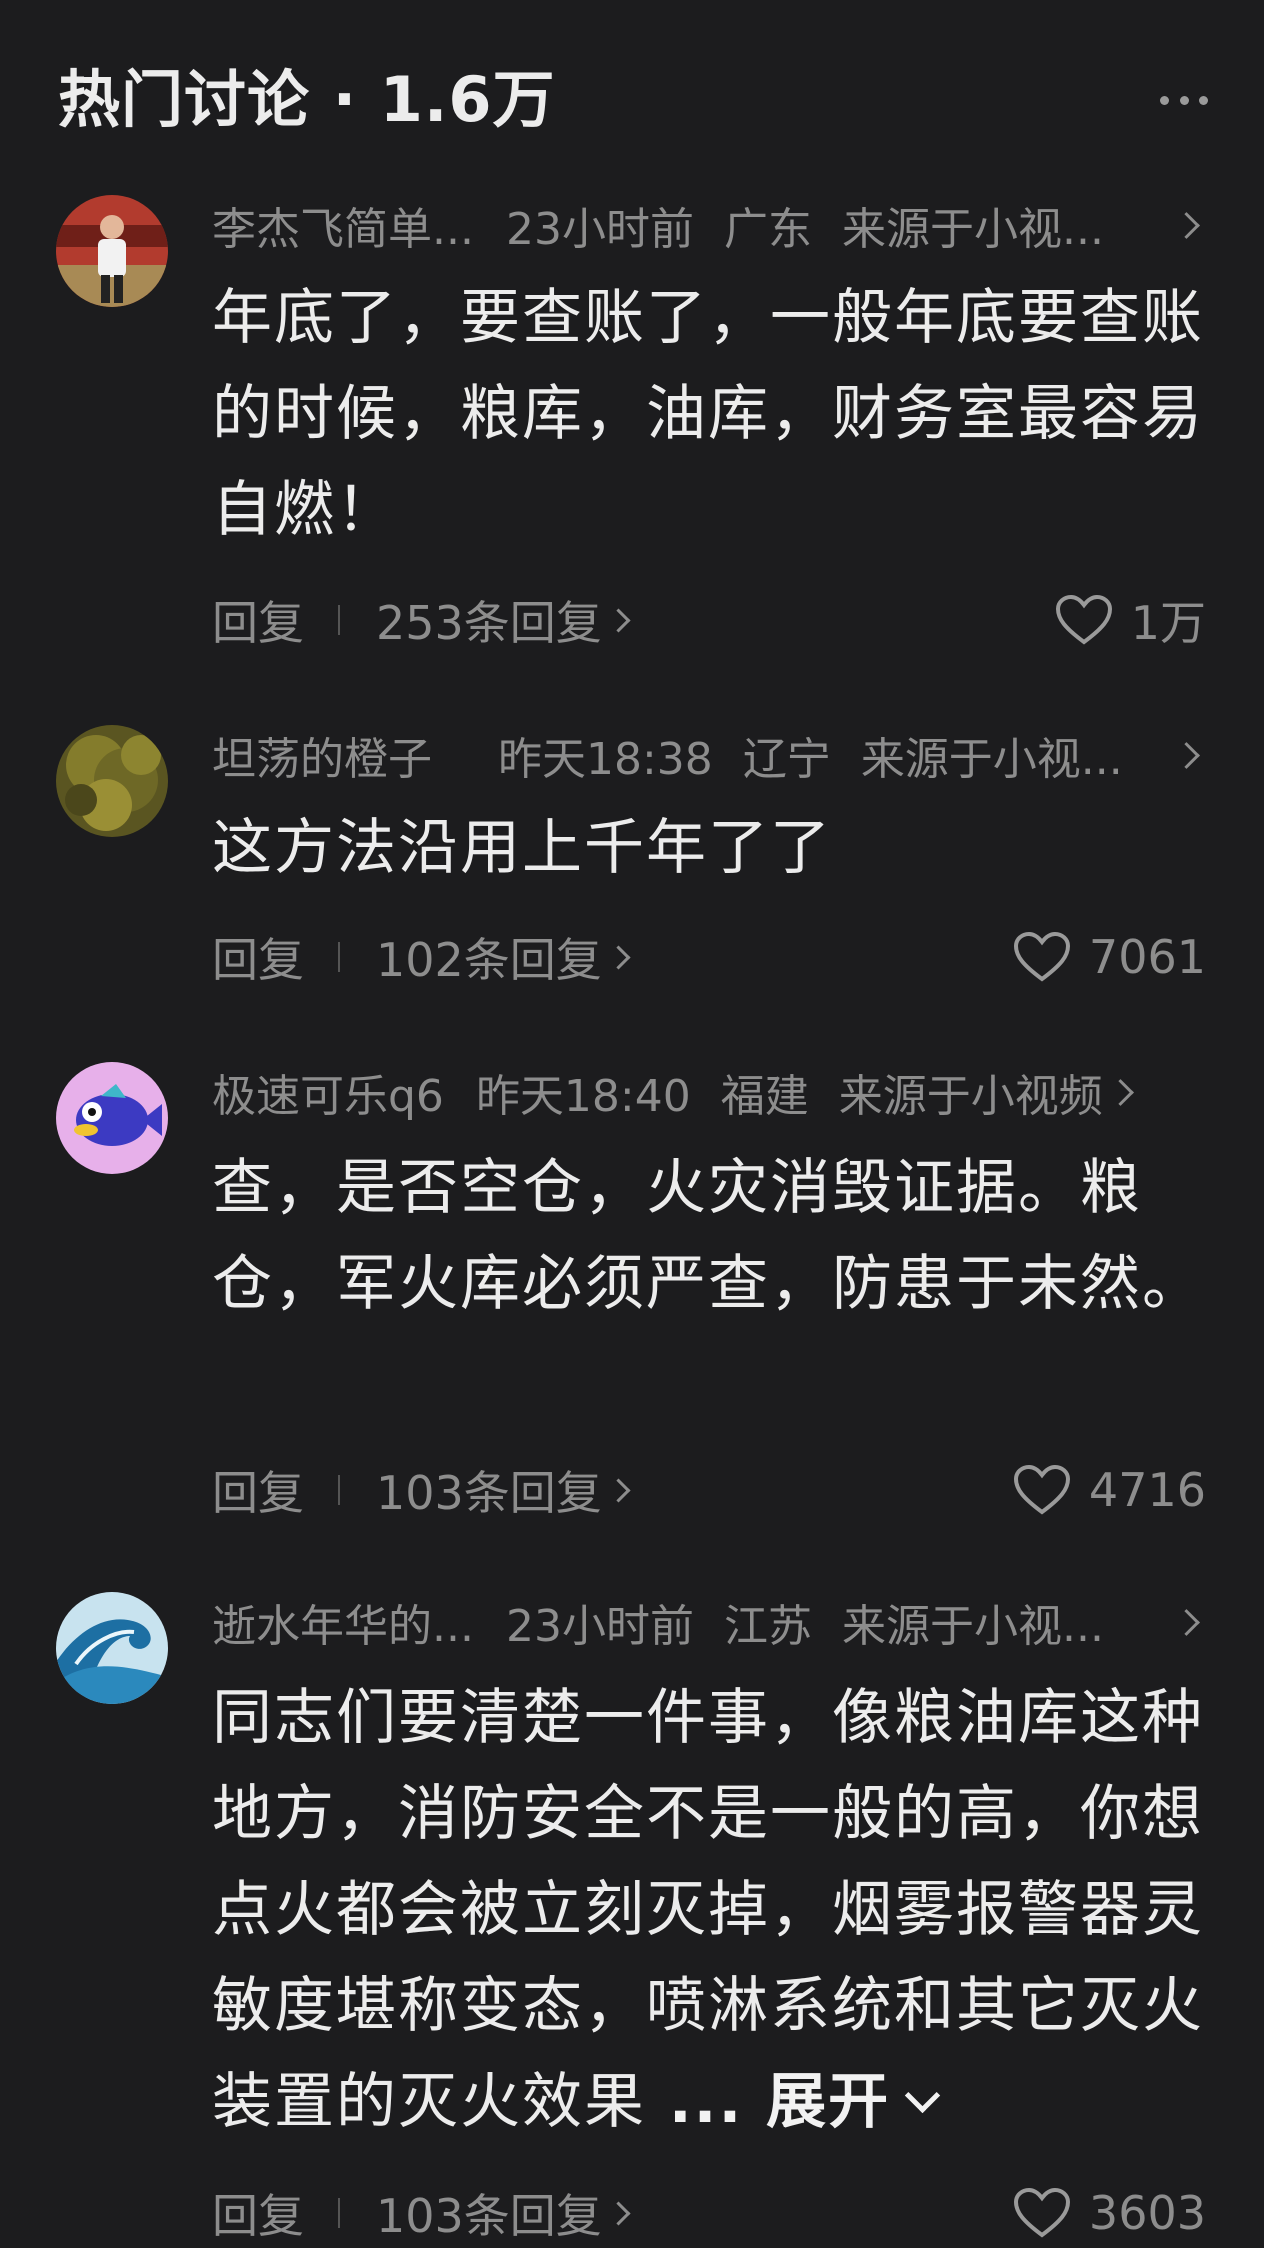  I want to click on comment-actions: 回复 102条回复 7061, so click(709, 957).